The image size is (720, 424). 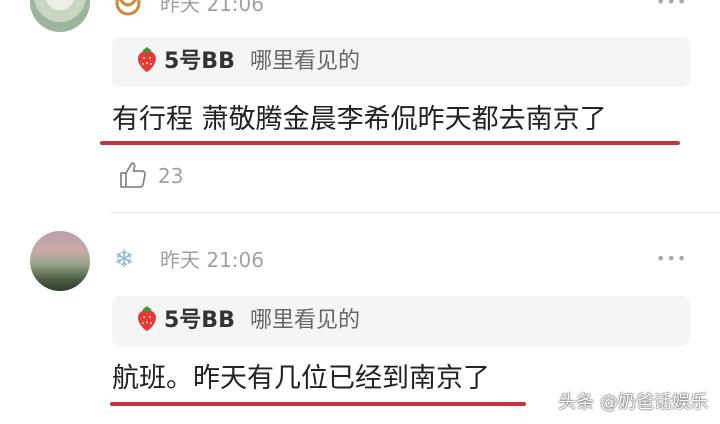 I want to click on pretzel-icon, so click(x=128, y=12).